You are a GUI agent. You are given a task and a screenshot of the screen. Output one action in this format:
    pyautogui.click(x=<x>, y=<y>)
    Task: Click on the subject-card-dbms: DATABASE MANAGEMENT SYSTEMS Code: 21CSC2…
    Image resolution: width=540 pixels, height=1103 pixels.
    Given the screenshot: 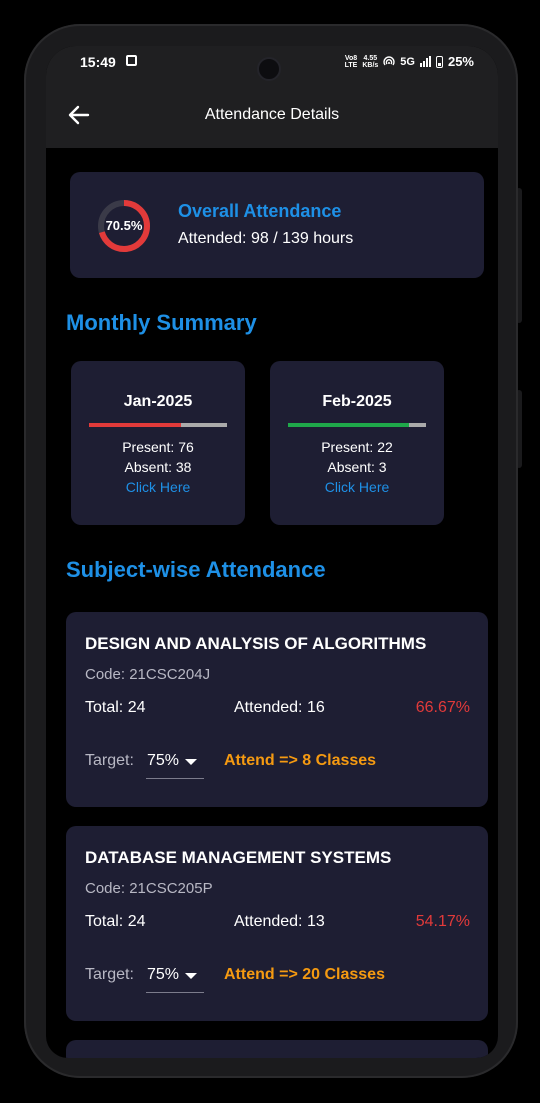 What is the action you would take?
    pyautogui.click(x=277, y=923)
    